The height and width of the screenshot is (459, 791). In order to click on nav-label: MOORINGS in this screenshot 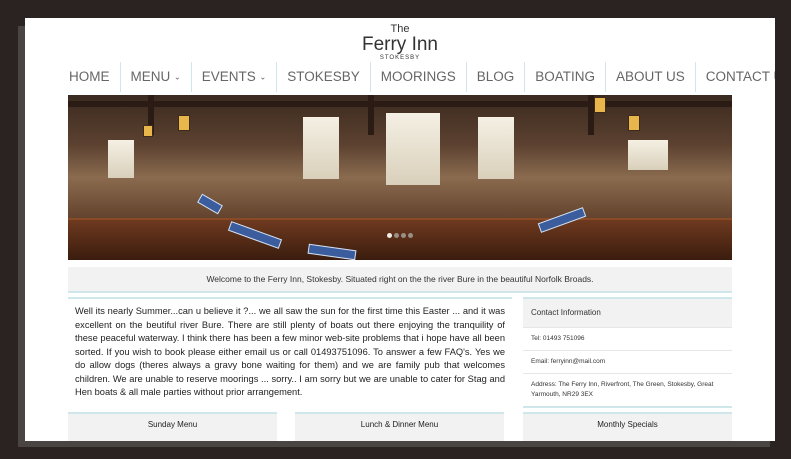, I will do `click(418, 76)`.